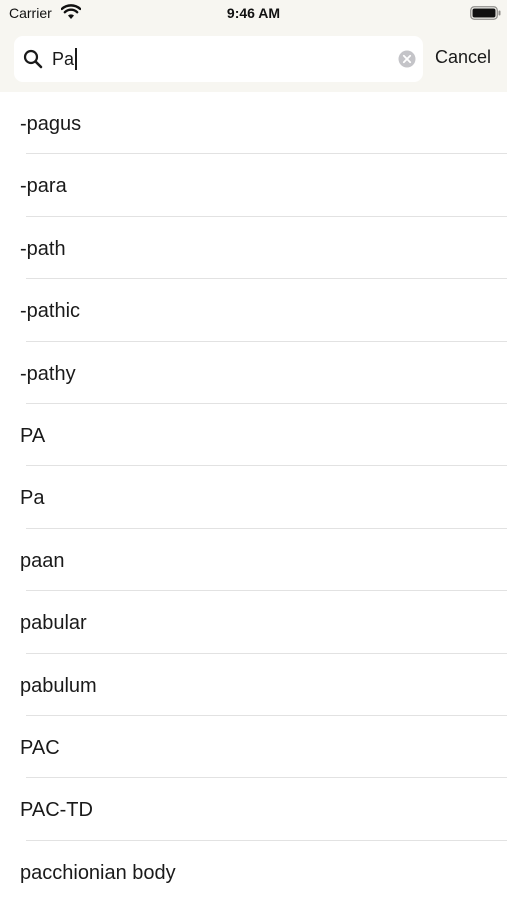 Image resolution: width=507 pixels, height=900 pixels. Describe the element at coordinates (253, 685) in the screenshot. I see `list-item: pabulum` at that location.